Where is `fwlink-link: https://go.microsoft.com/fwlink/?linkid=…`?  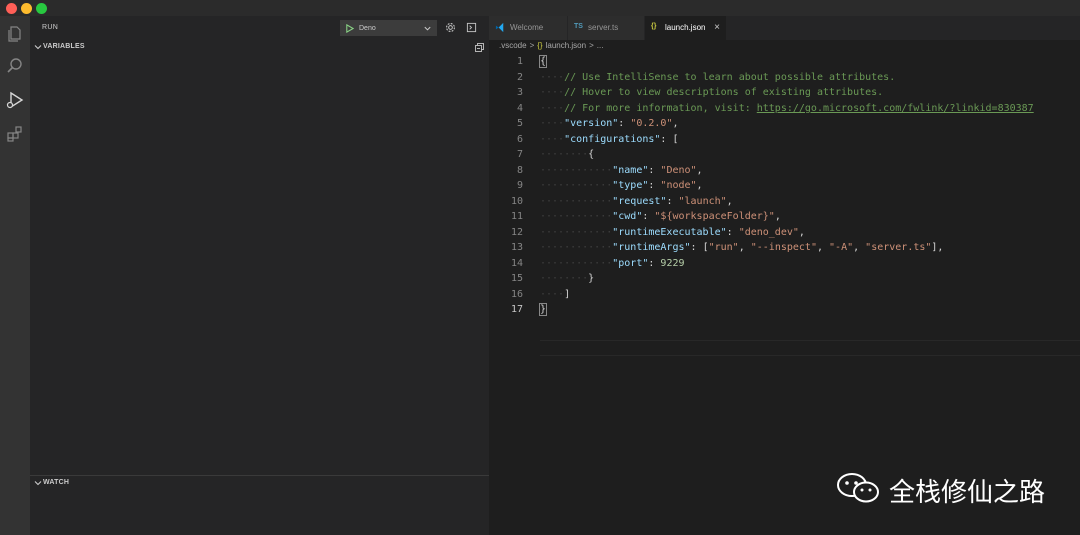 fwlink-link: https://go.microsoft.com/fwlink/?linkid=… is located at coordinates (895, 108).